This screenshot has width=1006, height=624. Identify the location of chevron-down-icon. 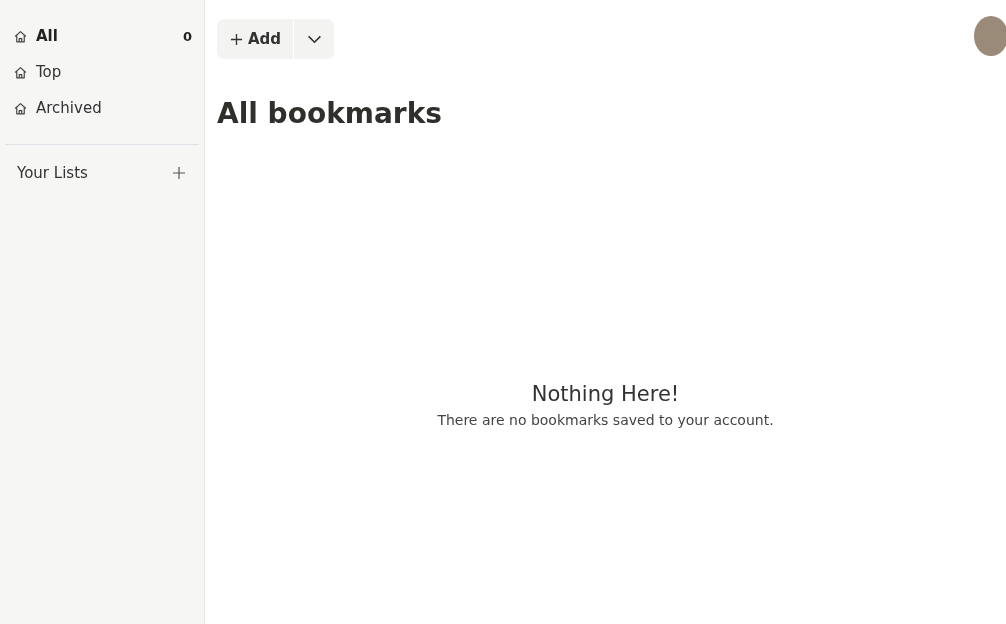
(314, 39).